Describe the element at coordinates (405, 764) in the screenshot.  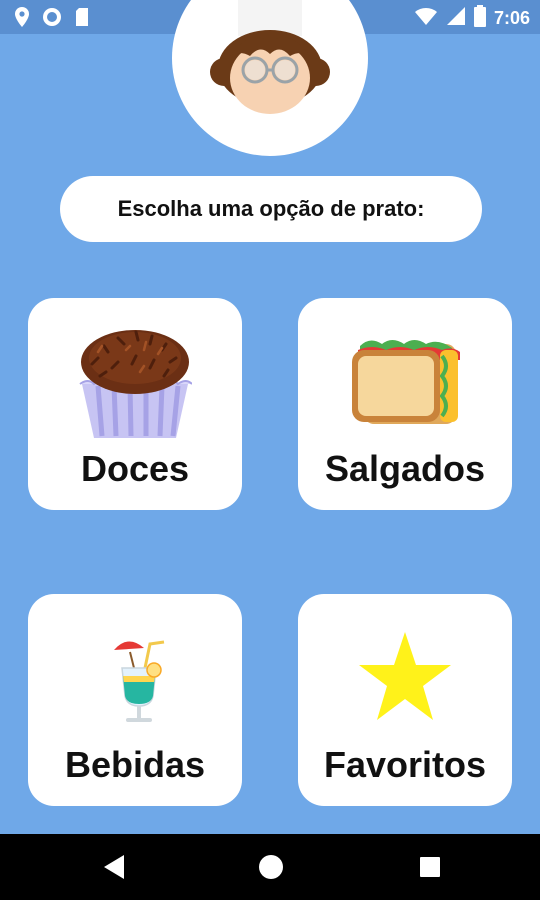
I see `category-label: Favoritos` at that location.